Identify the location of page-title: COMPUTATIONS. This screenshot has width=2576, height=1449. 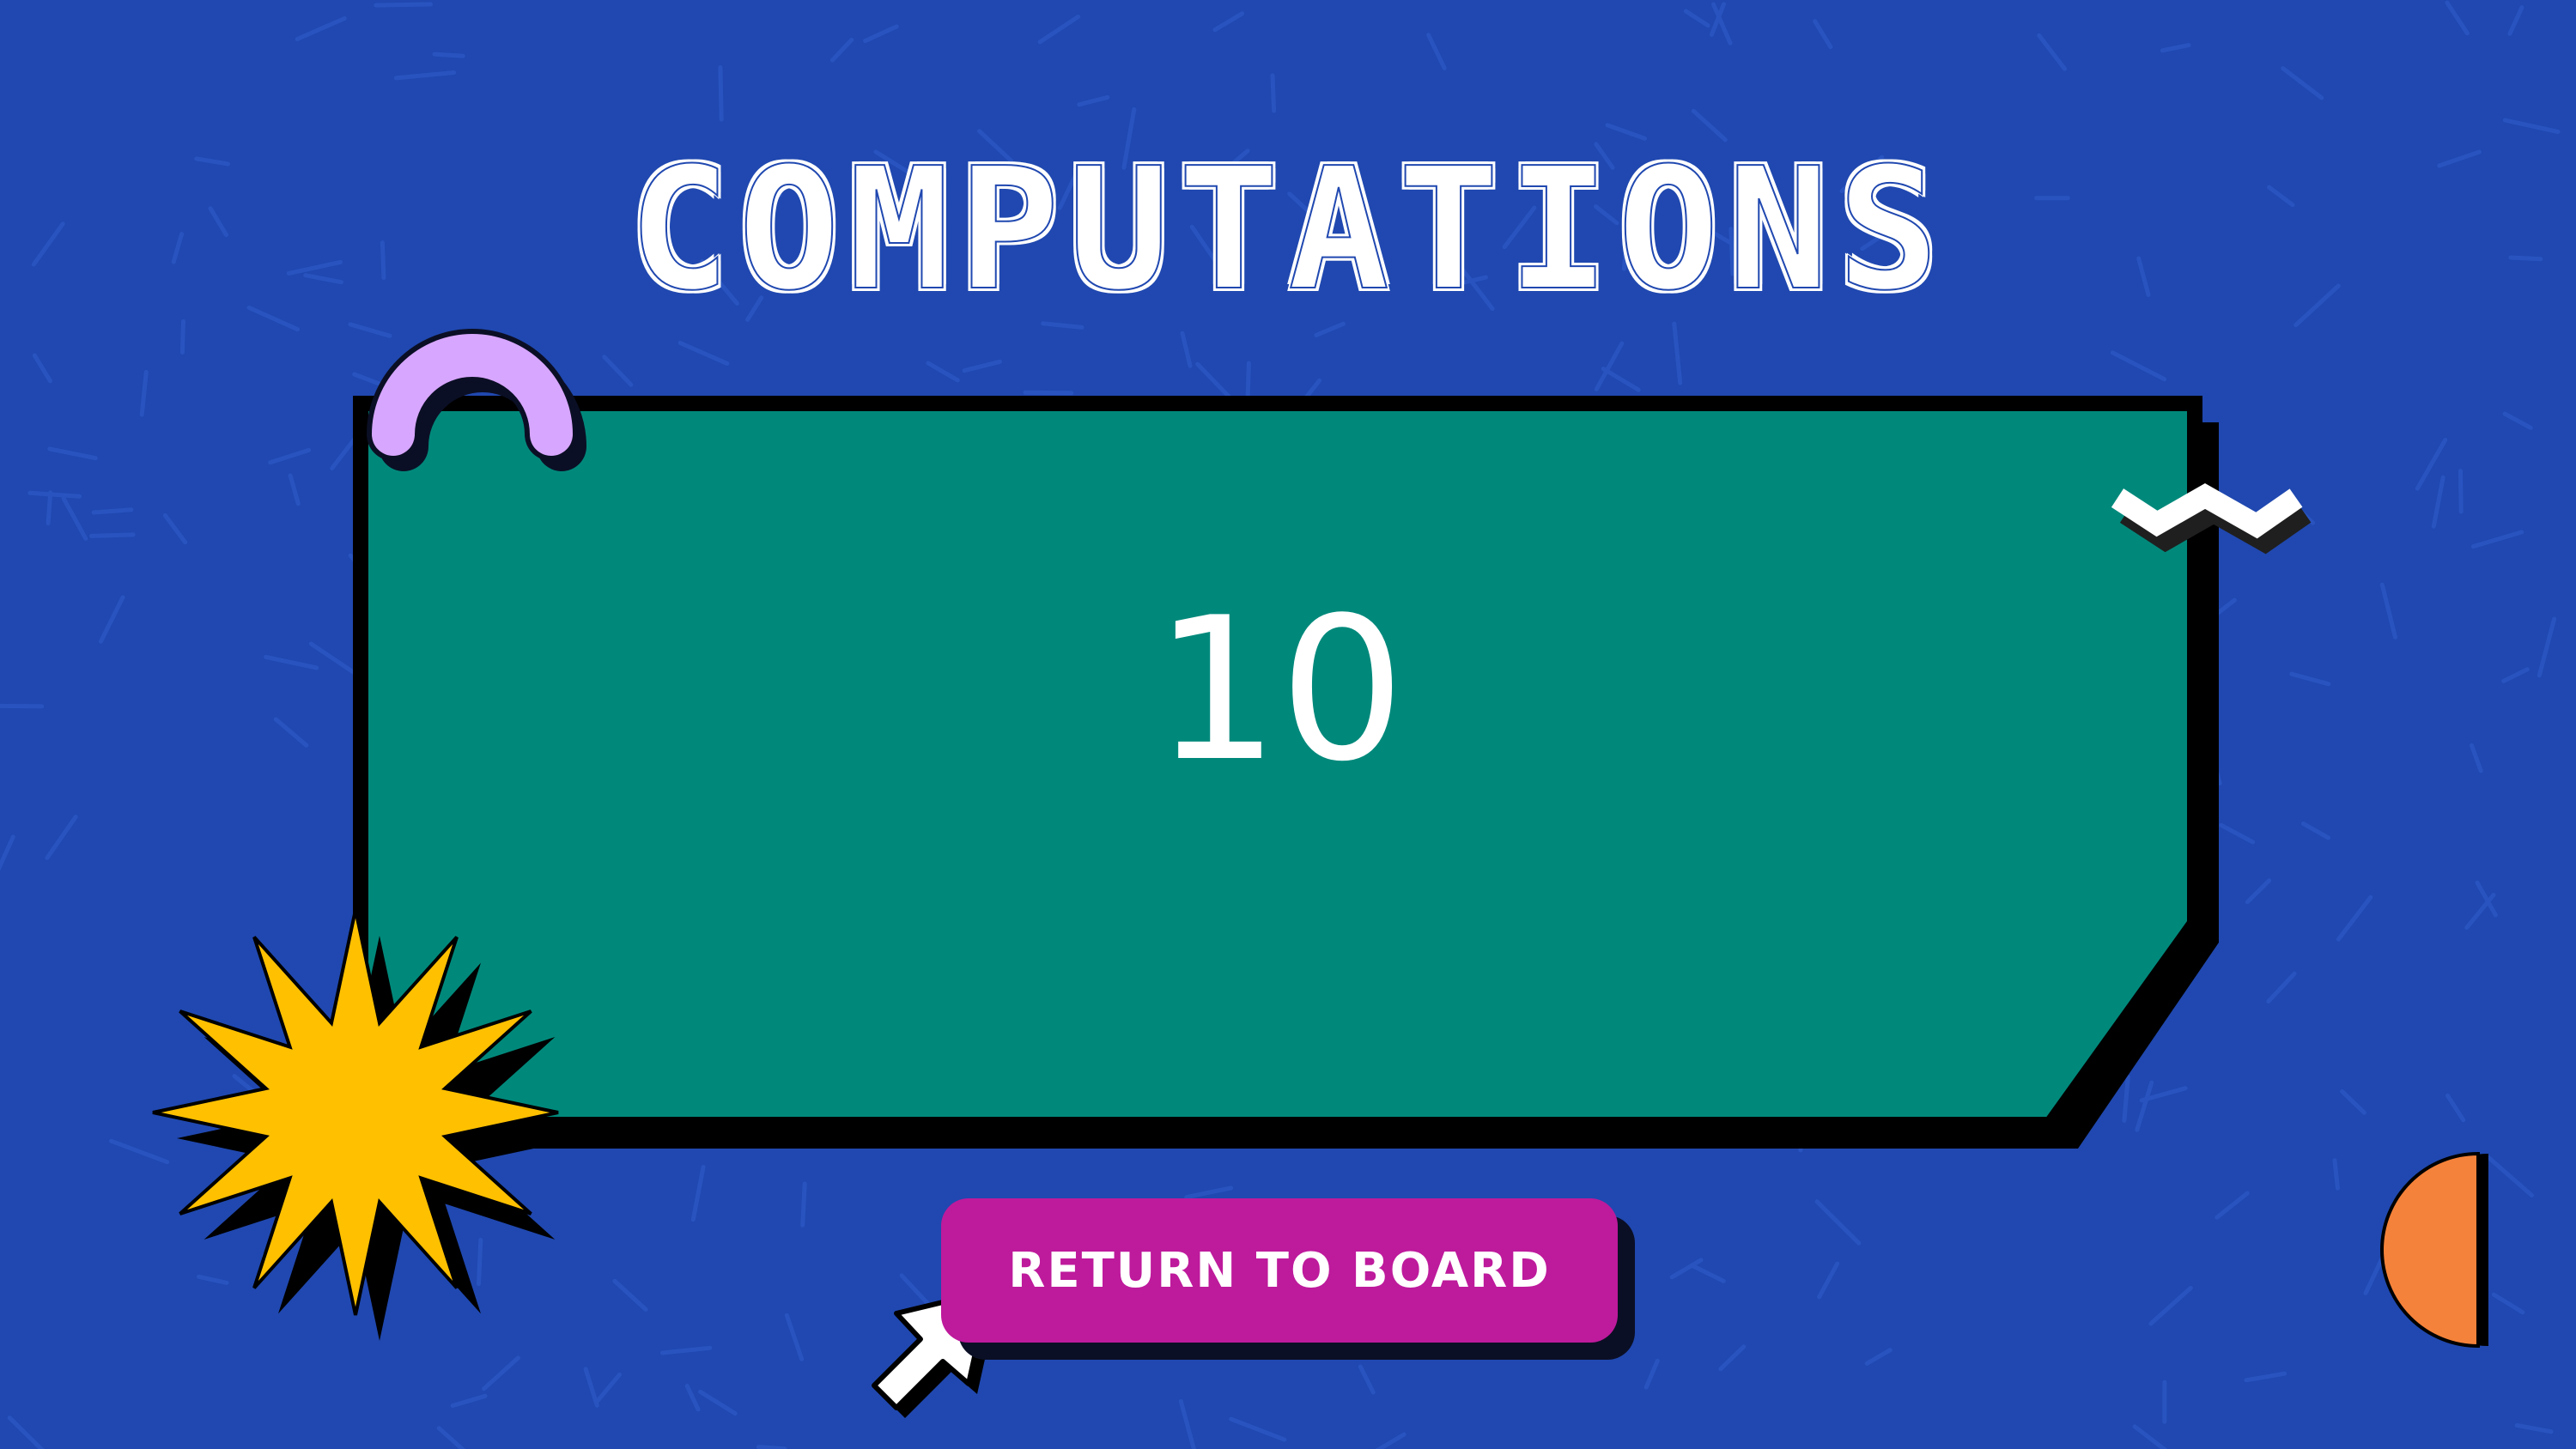
(1287, 230).